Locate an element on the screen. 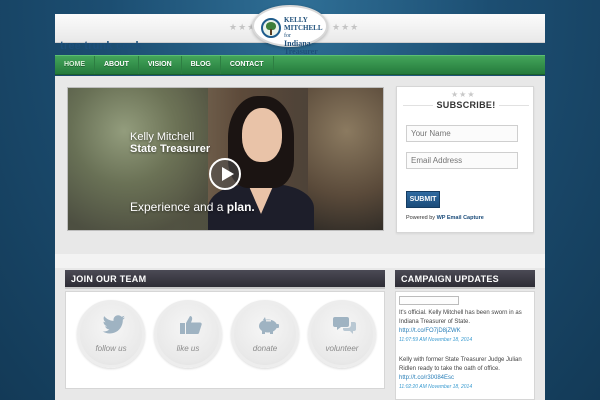 The height and width of the screenshot is (400, 600). nav-item-about: ABOUT is located at coordinates (117, 65).